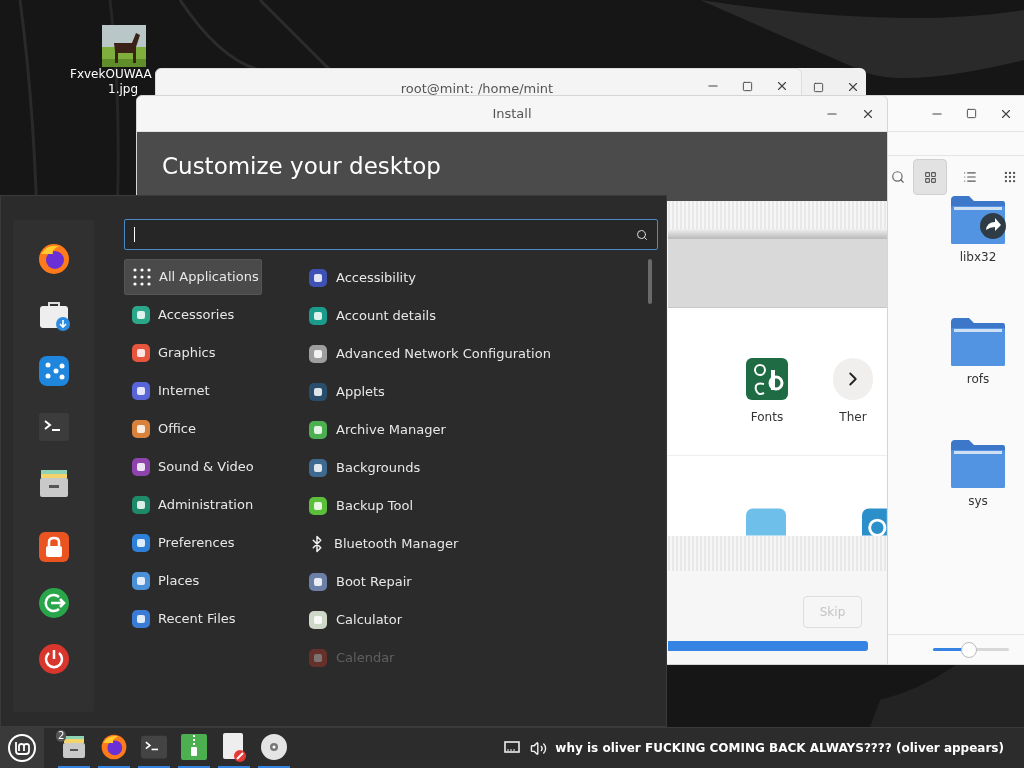 Image resolution: width=1024 pixels, height=768 pixels. What do you see at coordinates (779, 748) in the screenshot?
I see `status-text: why is oliver FUCKING COMING BACK ALWAYS???? (oliver appears)` at bounding box center [779, 748].